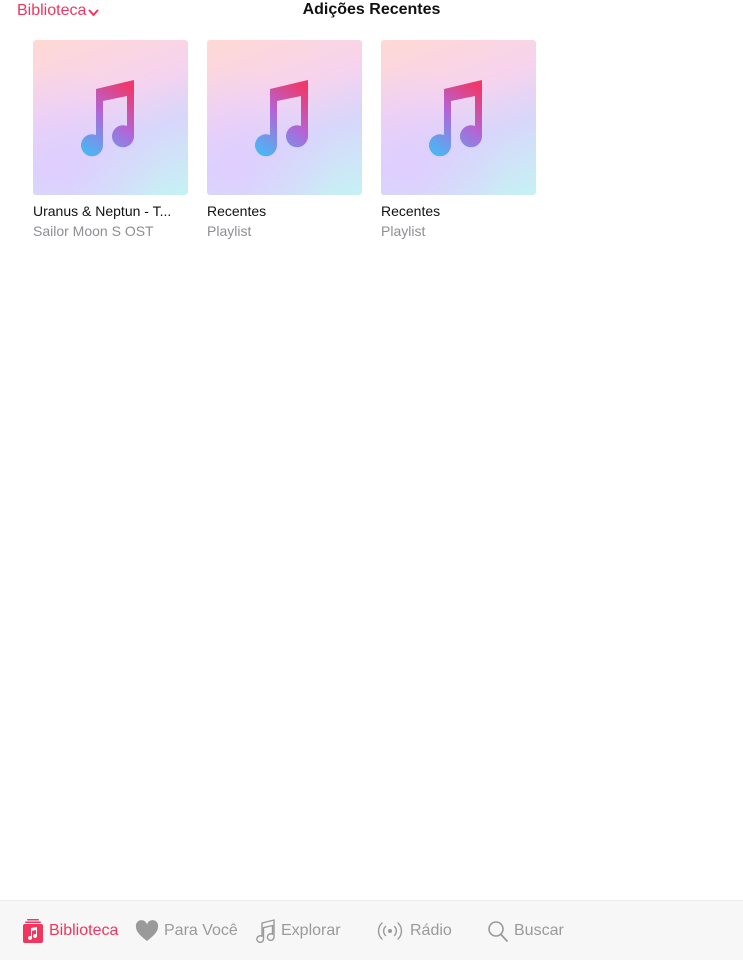  Describe the element at coordinates (390, 931) in the screenshot. I see `radio-icon` at that location.